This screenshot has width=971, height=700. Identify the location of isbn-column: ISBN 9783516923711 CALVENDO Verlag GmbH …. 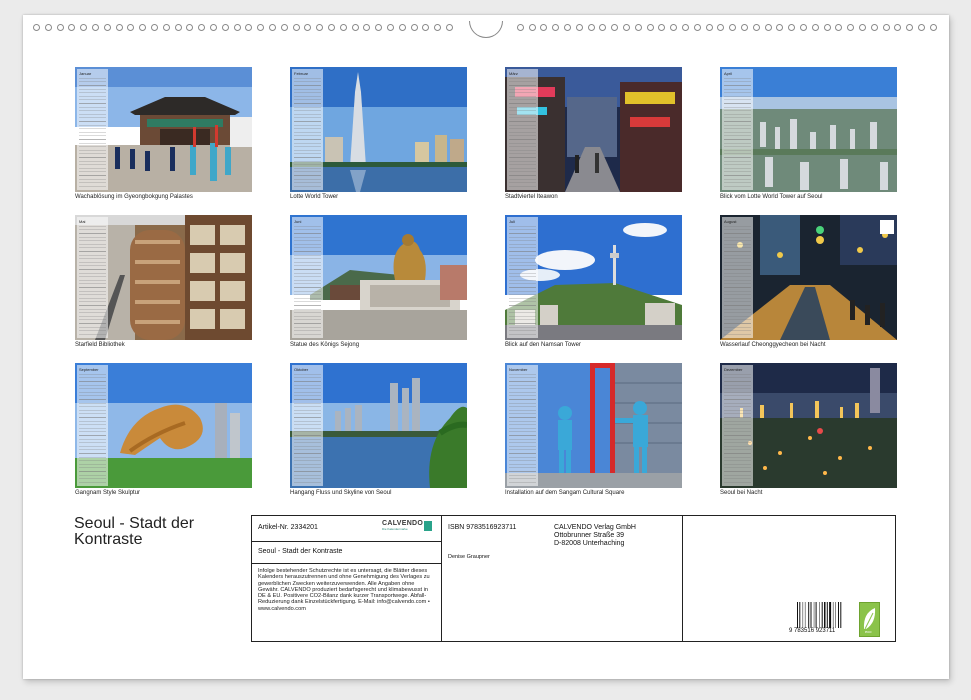
(562, 578).